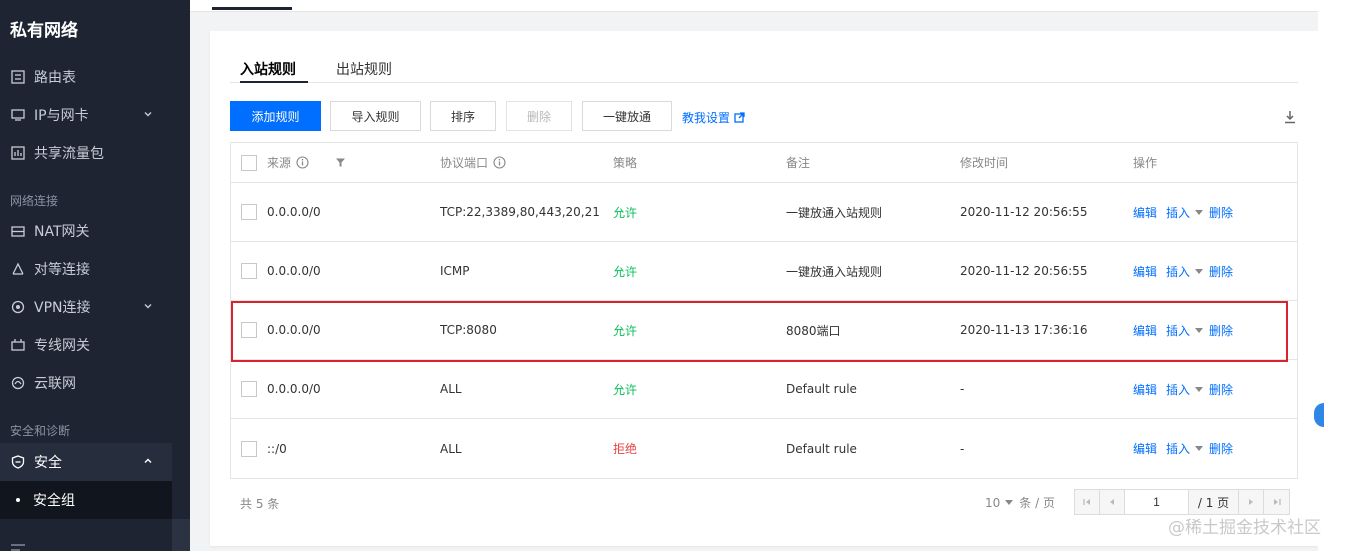 Image resolution: width=1347 pixels, height=551 pixels. What do you see at coordinates (625, 271) in the screenshot?
I see `cell-policy: 允许` at bounding box center [625, 271].